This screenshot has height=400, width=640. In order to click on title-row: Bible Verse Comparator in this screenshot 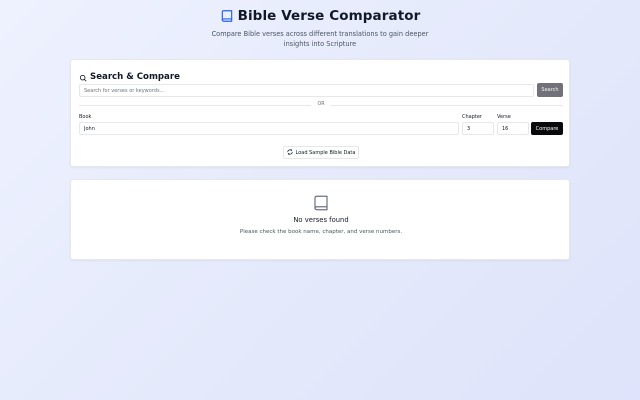, I will do `click(320, 16)`.